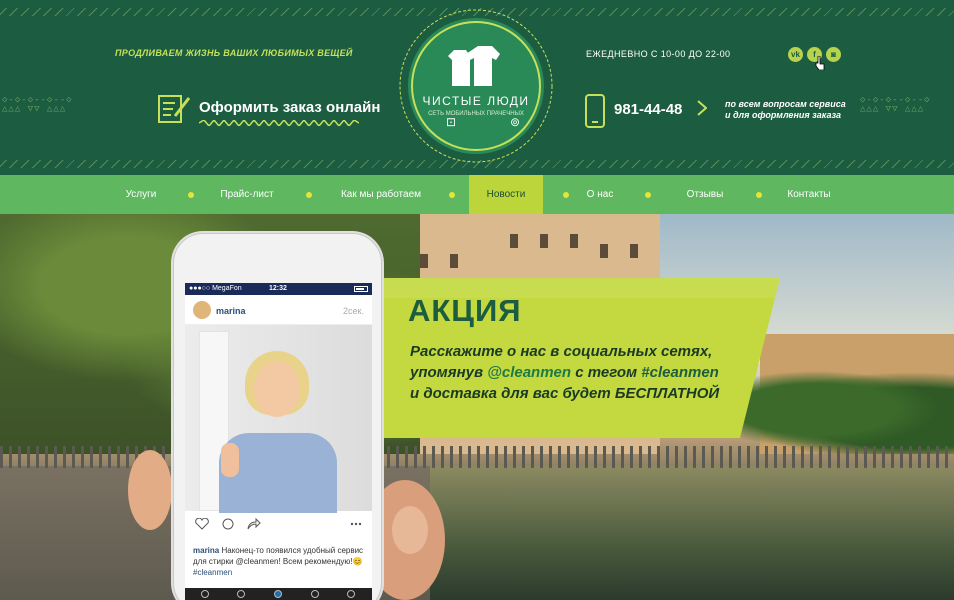  What do you see at coordinates (667, 393) in the screenshot?
I see `promo-text-part-4: БЕСПЛАТНОЙ` at bounding box center [667, 393].